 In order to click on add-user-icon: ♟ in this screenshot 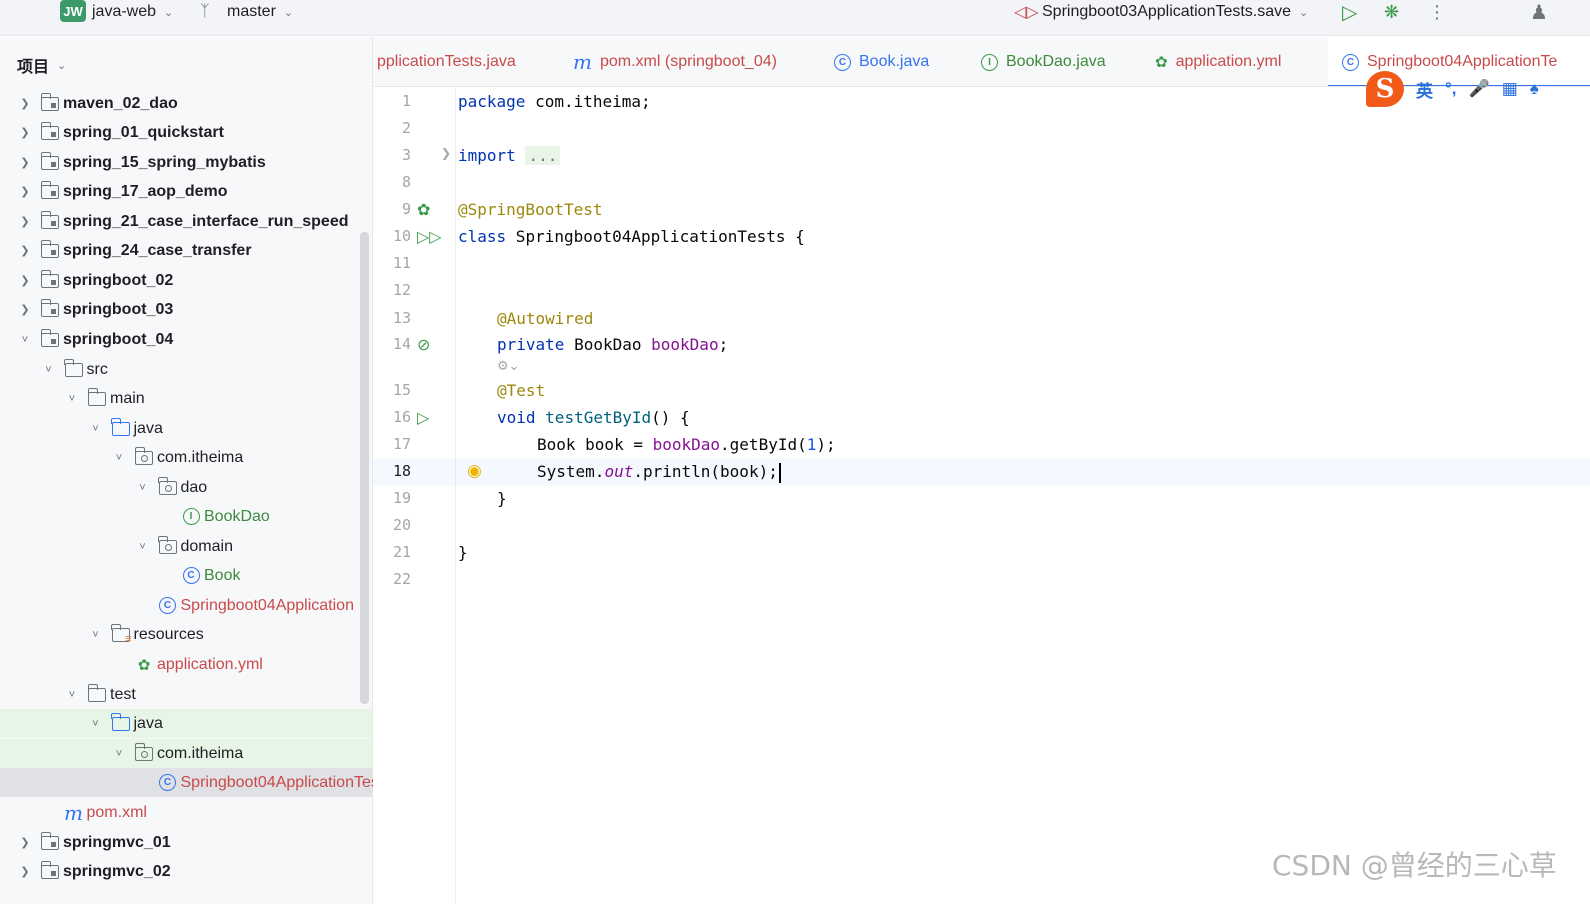, I will do `click(1539, 12)`.